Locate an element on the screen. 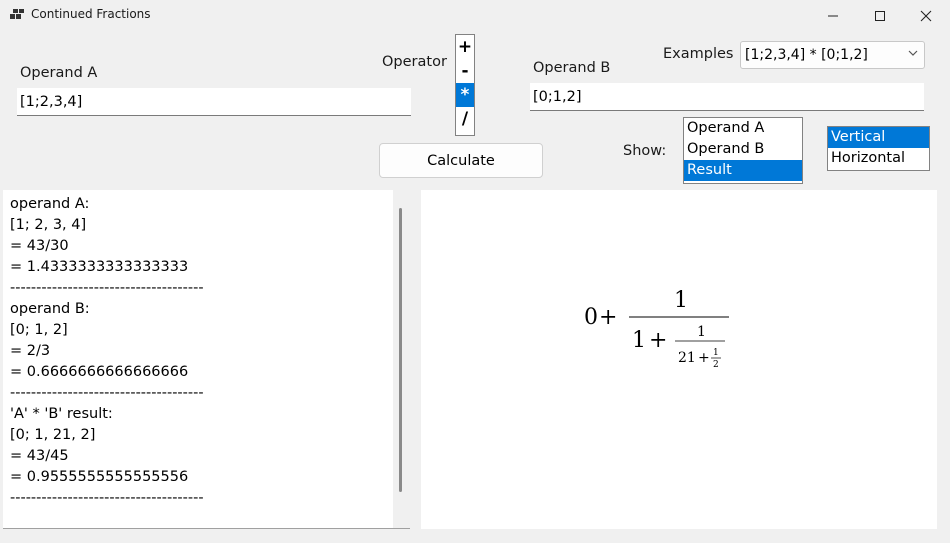 Image resolution: width=950 pixels, height=543 pixels. formula-innermost-numerator: 1 is located at coordinates (716, 353).